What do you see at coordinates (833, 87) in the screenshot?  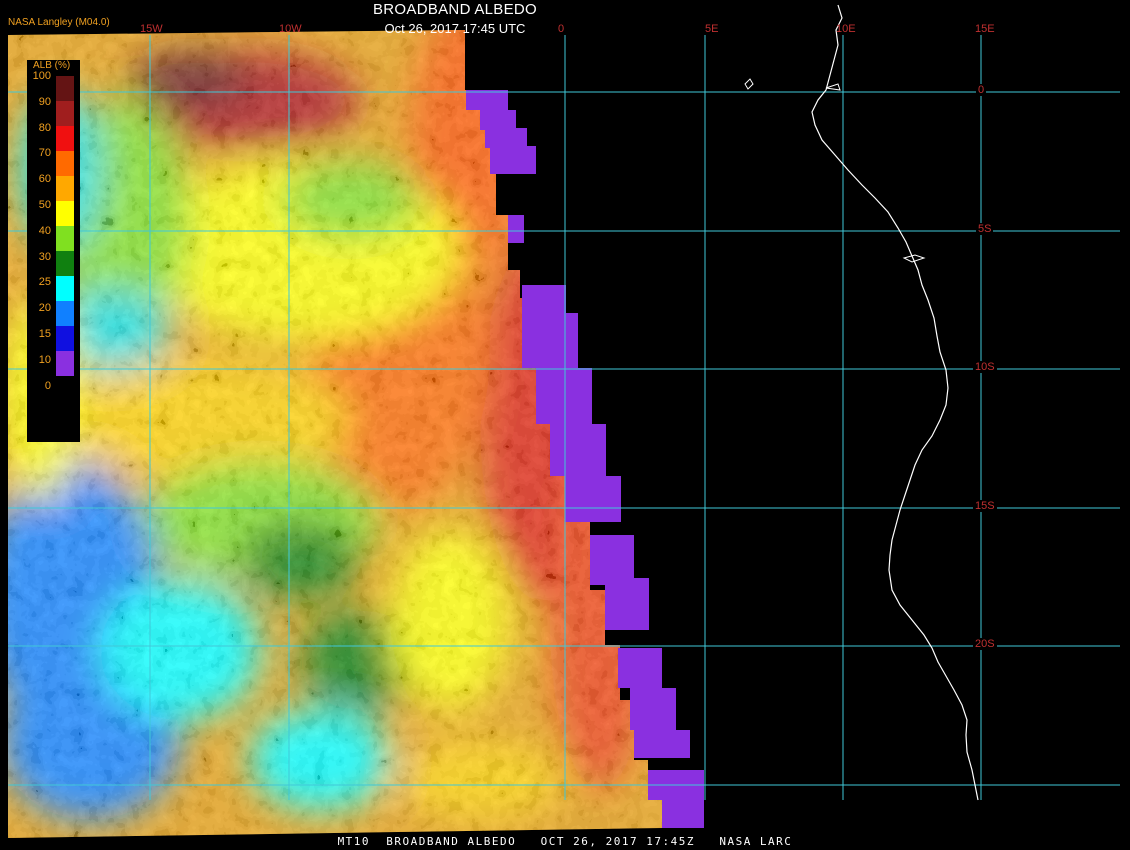 I see `island-outline-small` at bounding box center [833, 87].